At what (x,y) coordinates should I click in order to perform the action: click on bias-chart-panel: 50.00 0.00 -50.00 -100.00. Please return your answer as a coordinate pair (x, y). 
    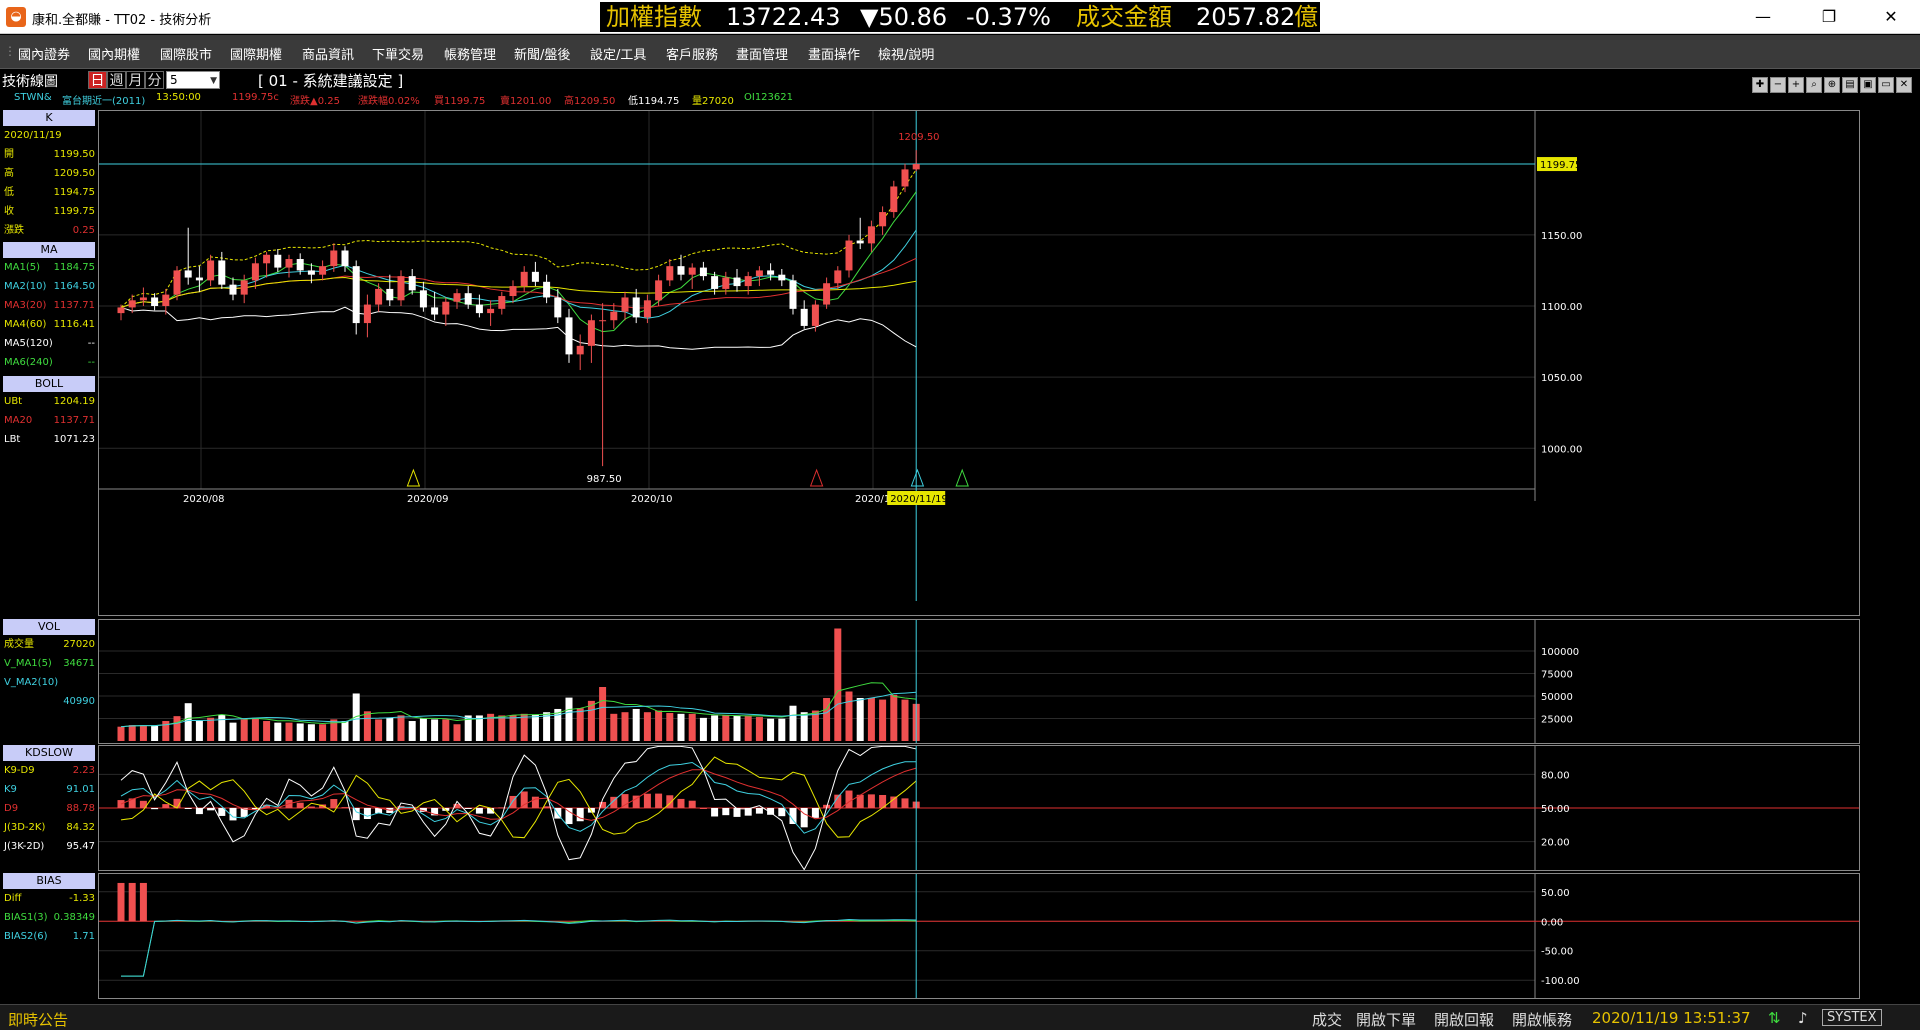
    Looking at the image, I should click on (979, 936).